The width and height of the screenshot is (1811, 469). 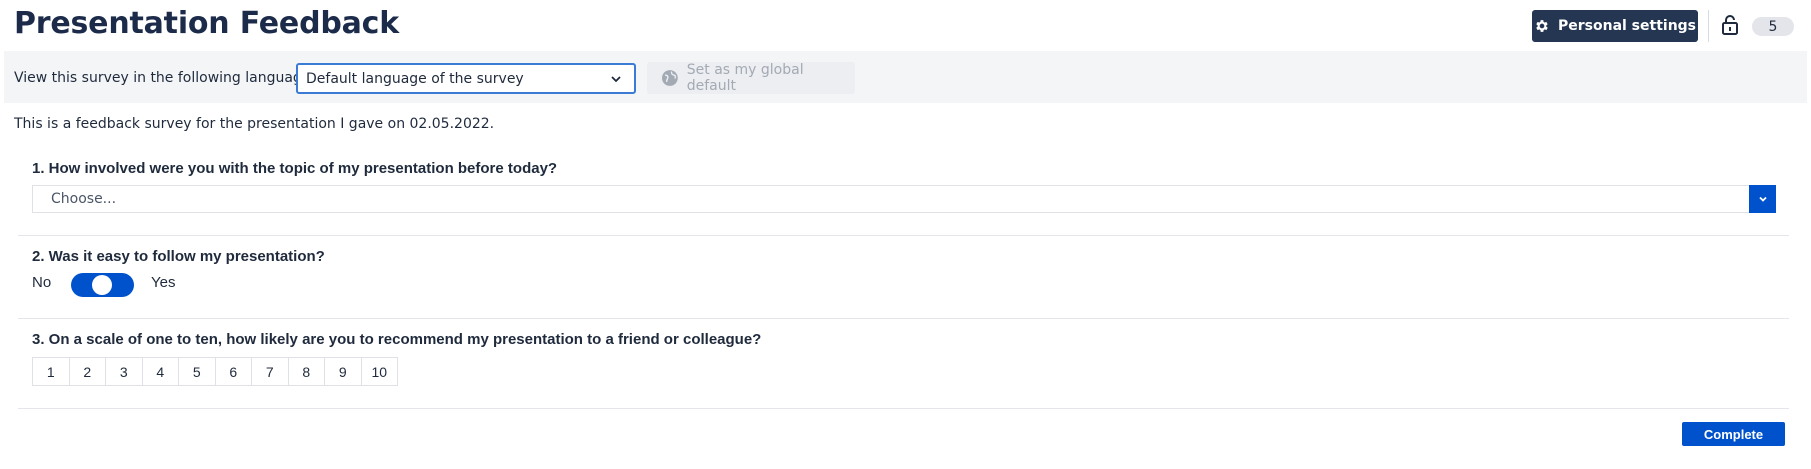 I want to click on unlock-icon, so click(x=1730, y=25).